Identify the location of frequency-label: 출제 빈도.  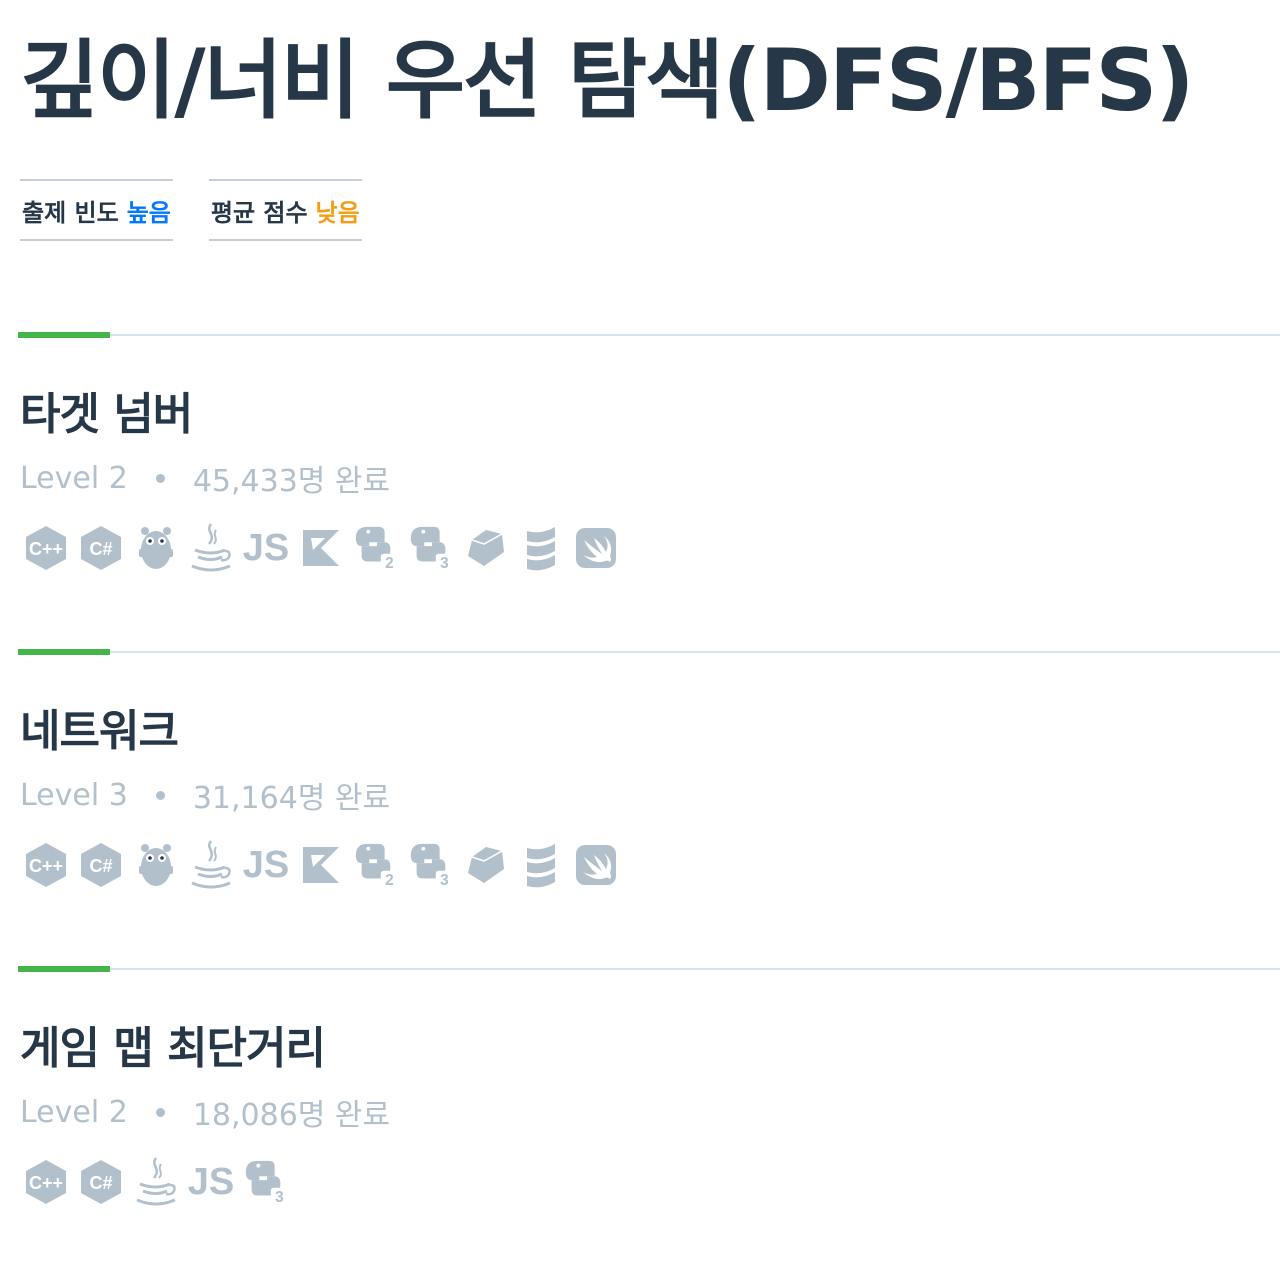
(70, 212).